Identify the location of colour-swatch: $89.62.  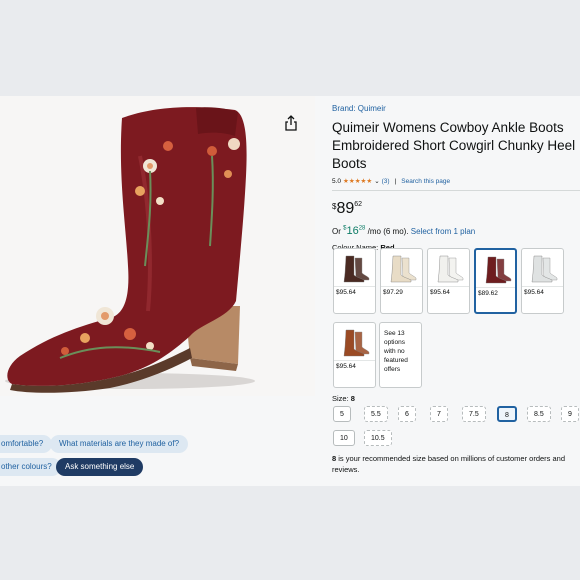
(495, 281).